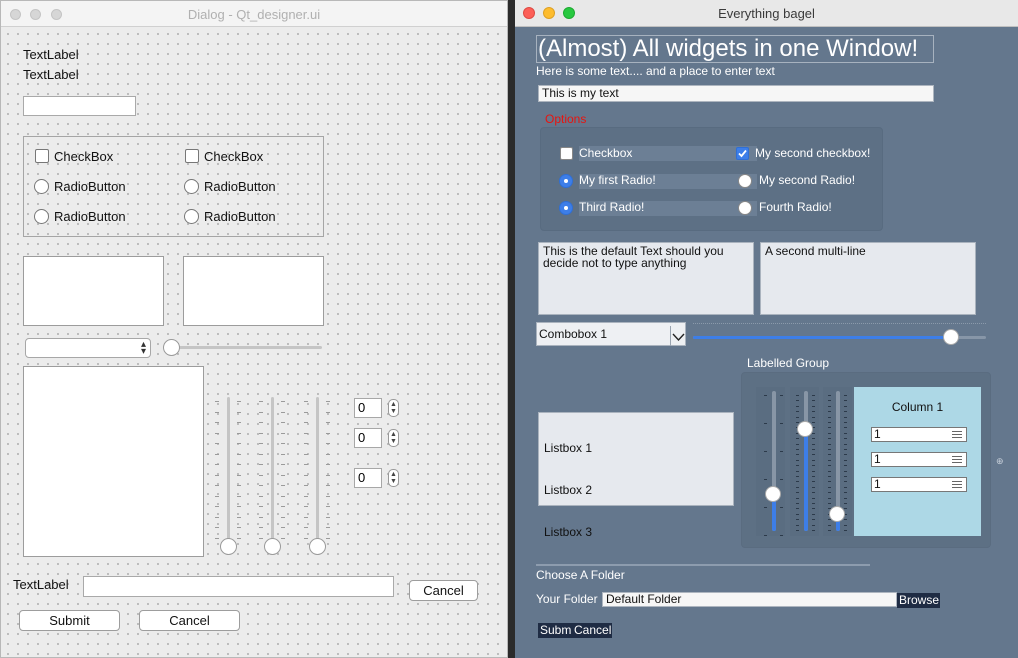 This screenshot has height=658, width=1018. Describe the element at coordinates (636, 532) in the screenshot. I see `listbox-item: Listbox 3` at that location.